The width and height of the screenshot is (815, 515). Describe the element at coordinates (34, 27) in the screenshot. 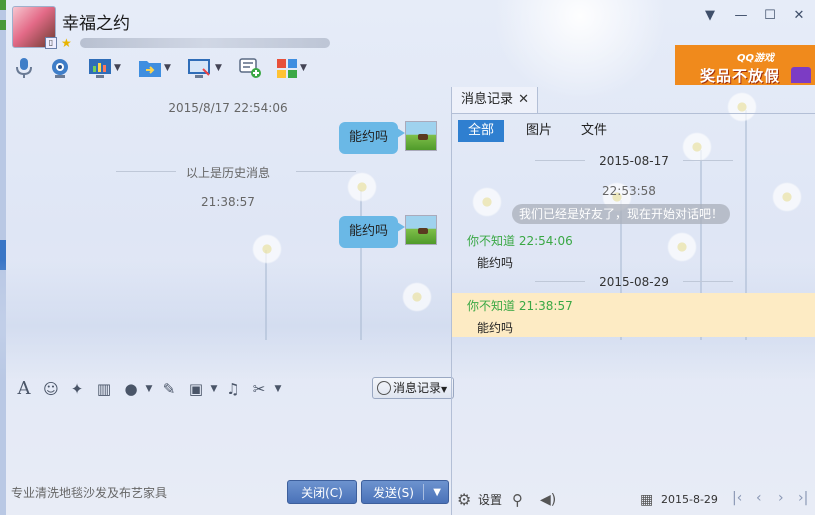

I see `contact-avatar: ▯` at that location.